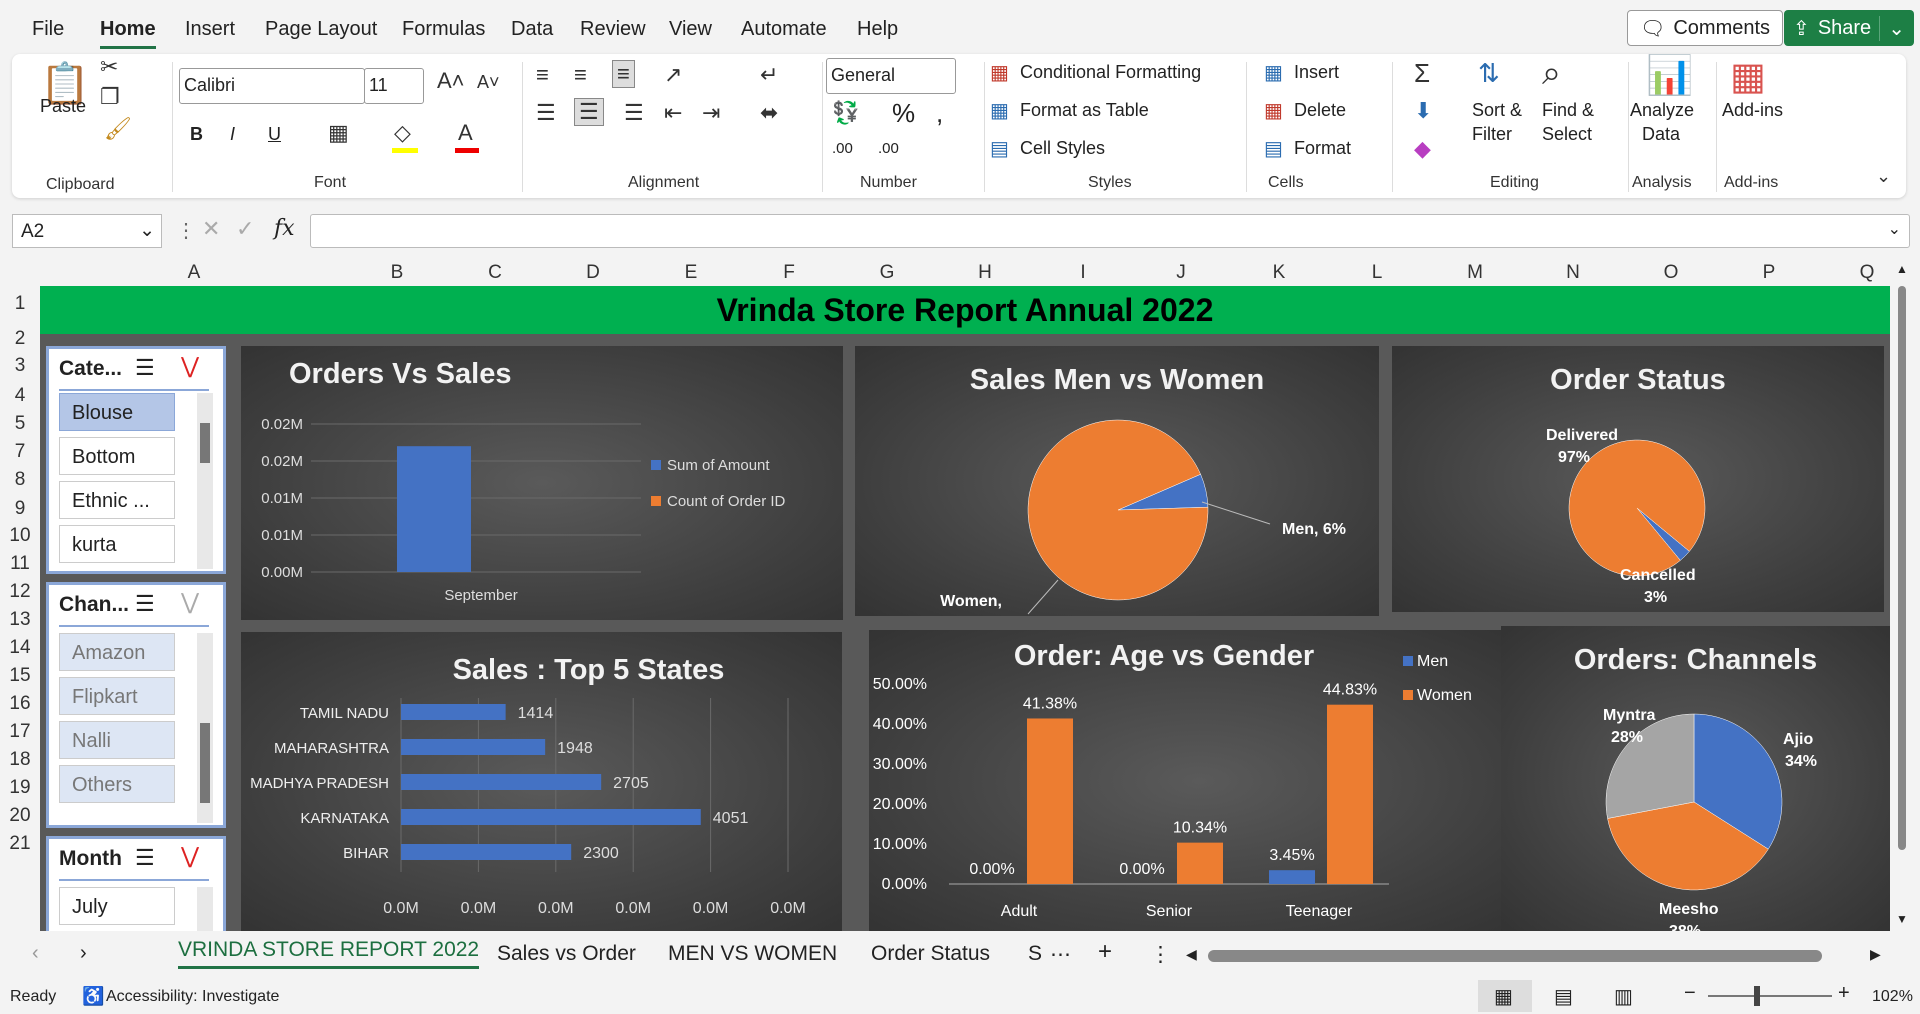 The height and width of the screenshot is (1014, 1920). What do you see at coordinates (232, 134) in the screenshot?
I see `italic-button: I` at bounding box center [232, 134].